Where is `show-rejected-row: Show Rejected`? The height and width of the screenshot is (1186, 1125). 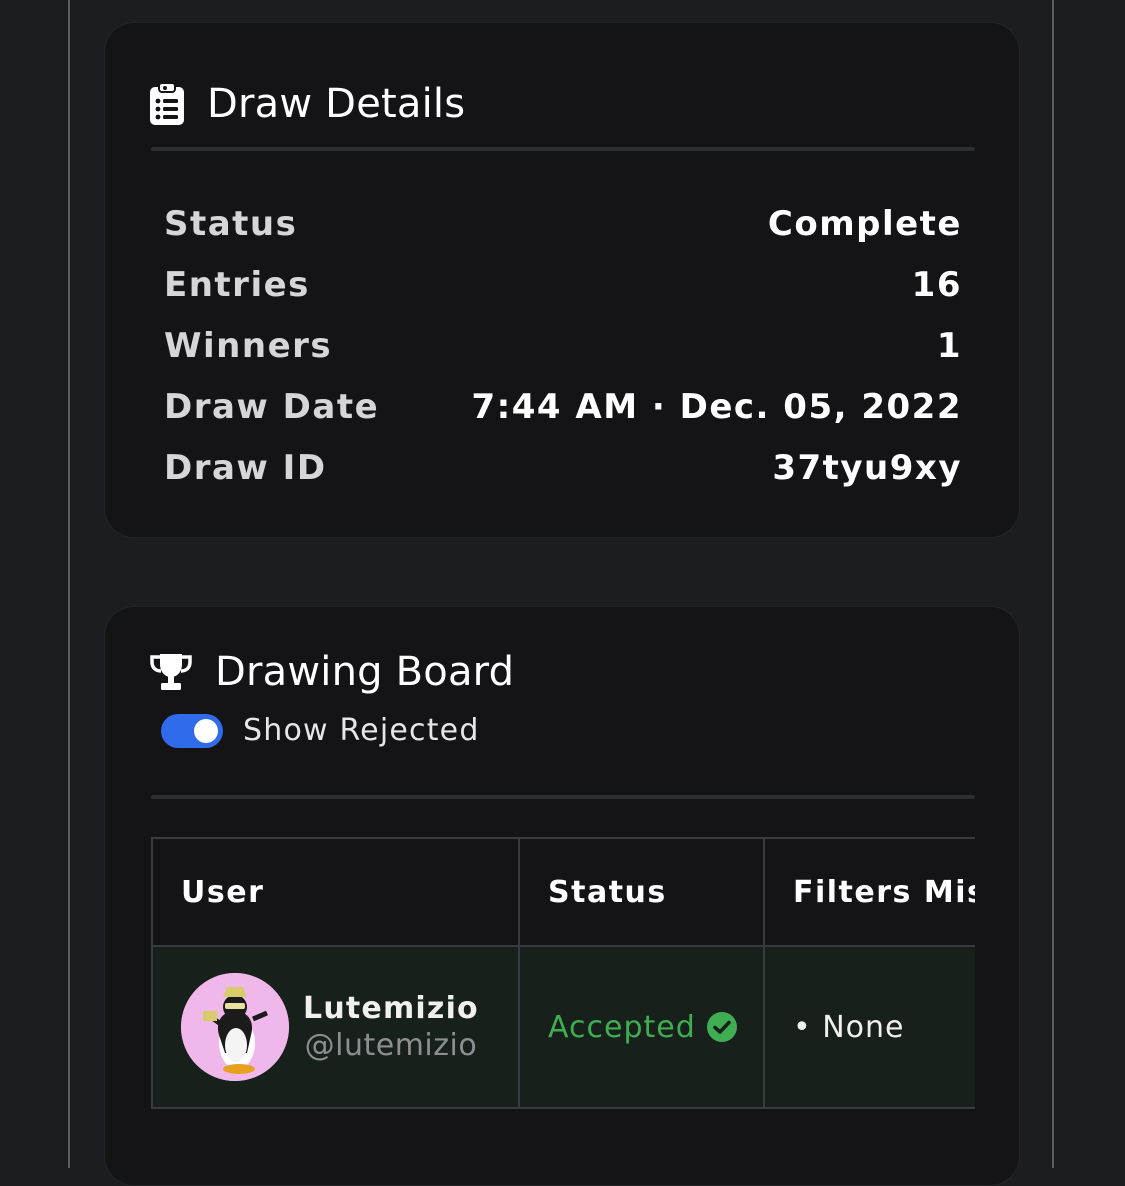 show-rejected-row: Show Rejected is located at coordinates (320, 730).